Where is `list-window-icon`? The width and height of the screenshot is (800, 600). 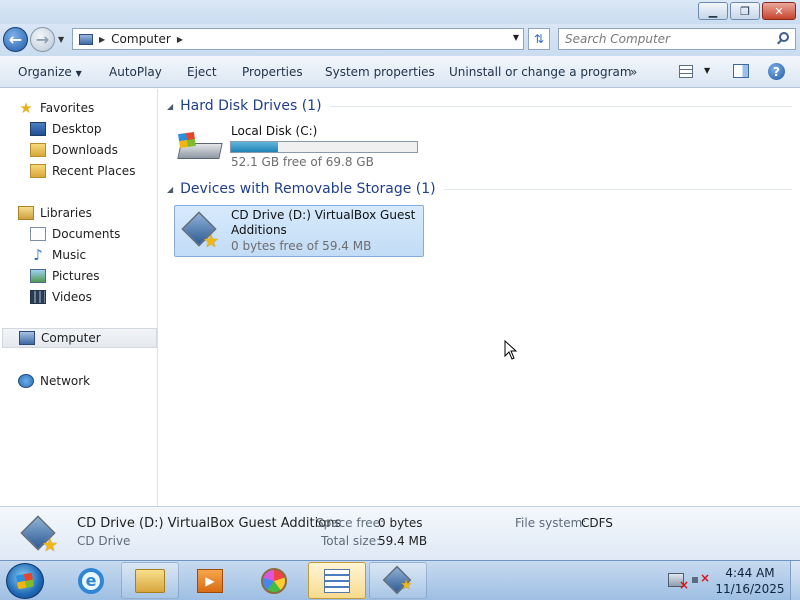 list-window-icon is located at coordinates (337, 580).